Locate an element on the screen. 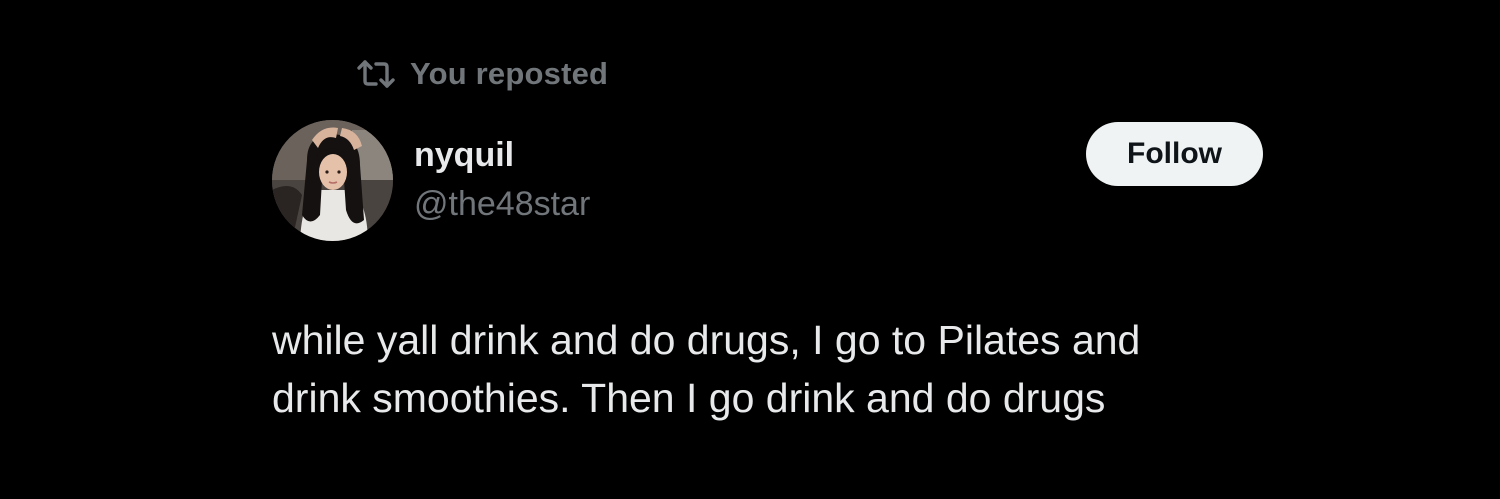 The width and height of the screenshot is (1500, 499). display-name: nyquil is located at coordinates (464, 155).